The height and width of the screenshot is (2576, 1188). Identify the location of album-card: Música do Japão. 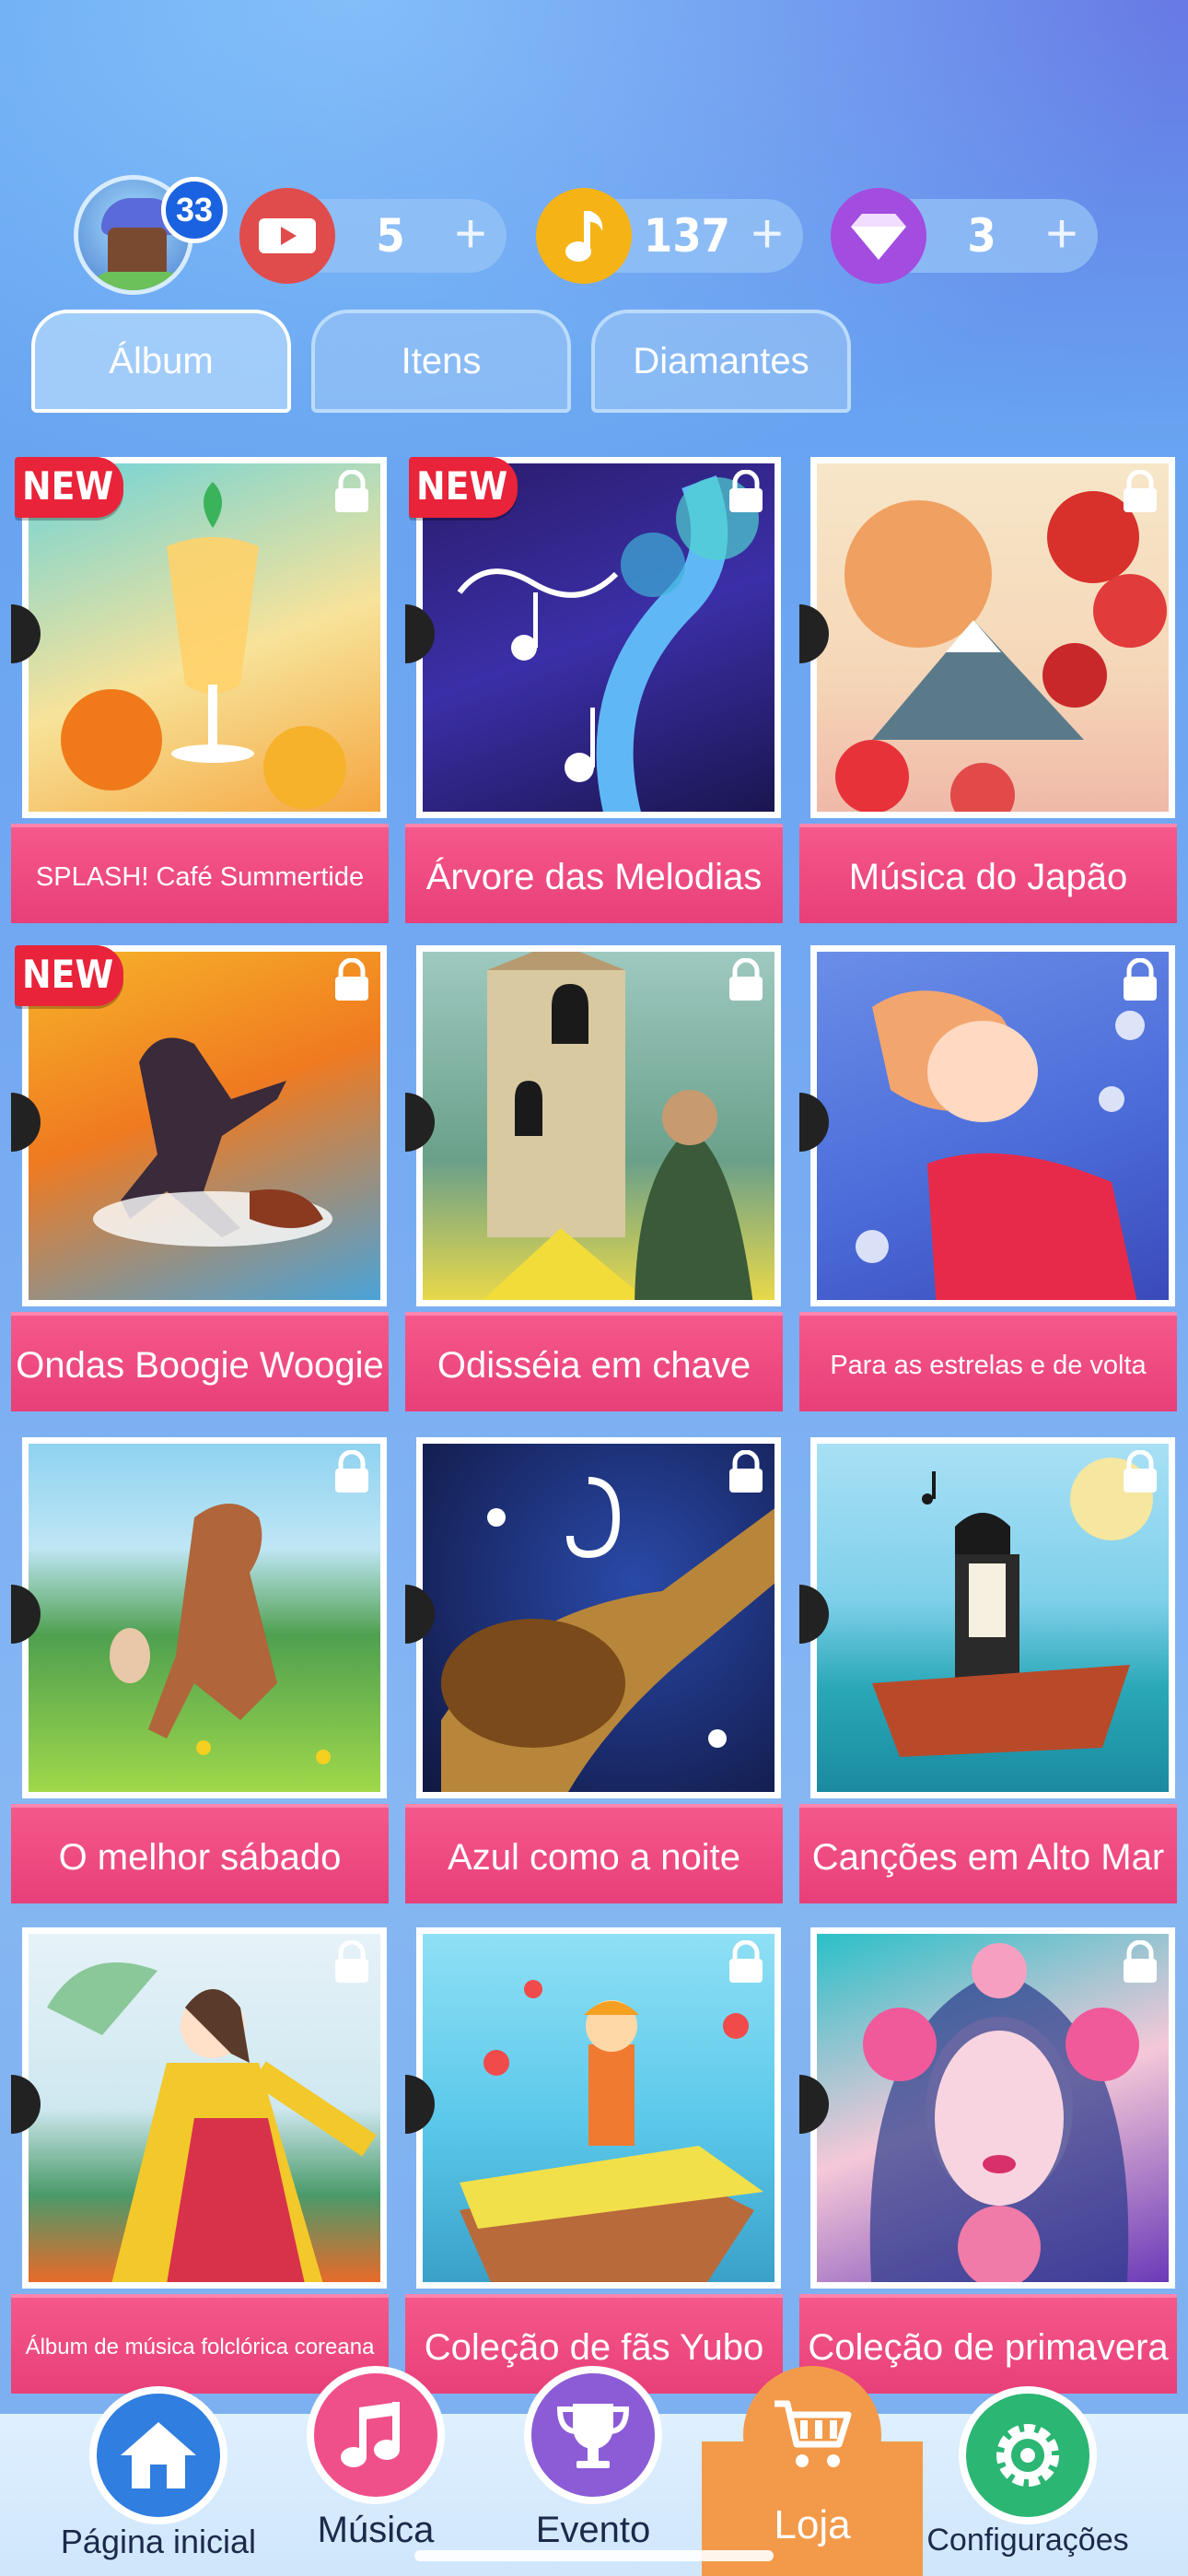
(988, 693).